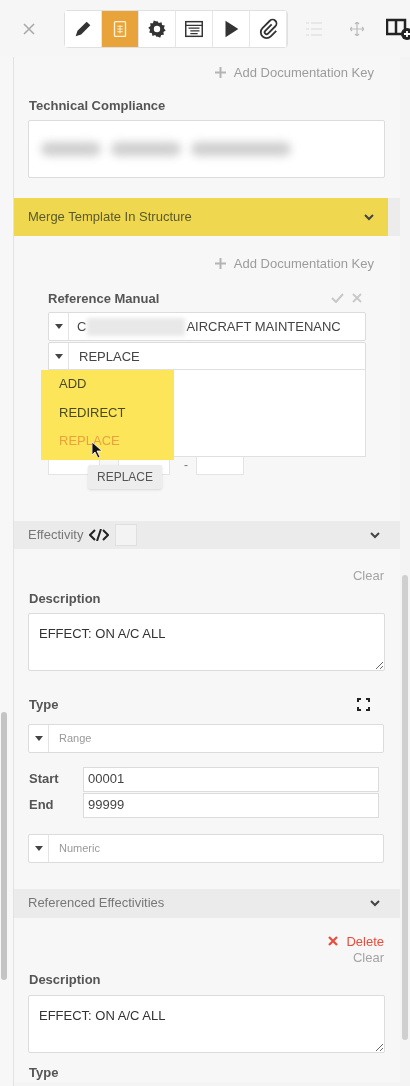  What do you see at coordinates (268, 28) in the screenshot?
I see `paperclip-icon` at bounding box center [268, 28].